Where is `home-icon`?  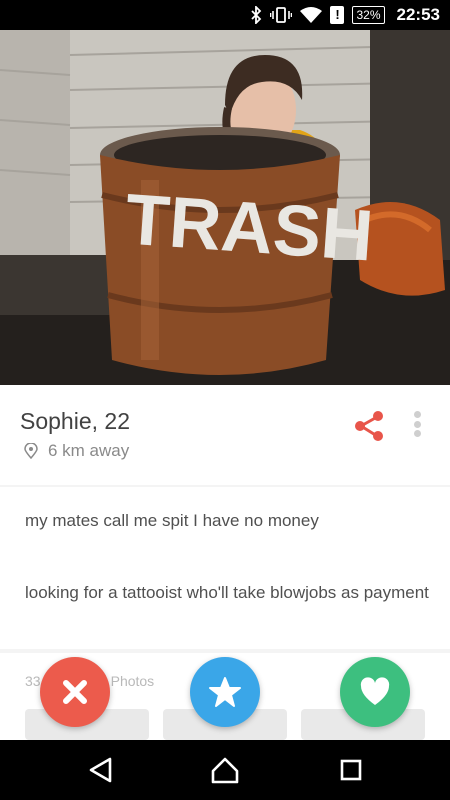 home-icon is located at coordinates (225, 770).